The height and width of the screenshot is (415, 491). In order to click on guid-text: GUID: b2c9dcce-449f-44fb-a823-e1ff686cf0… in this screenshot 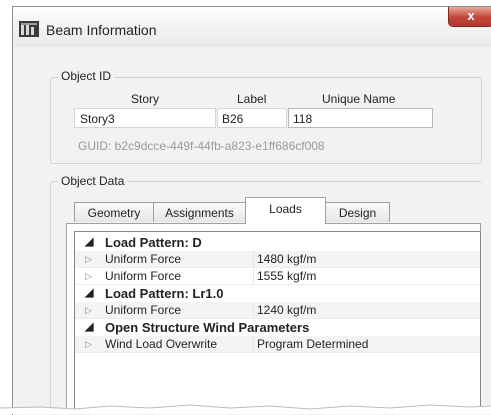, I will do `click(201, 146)`.